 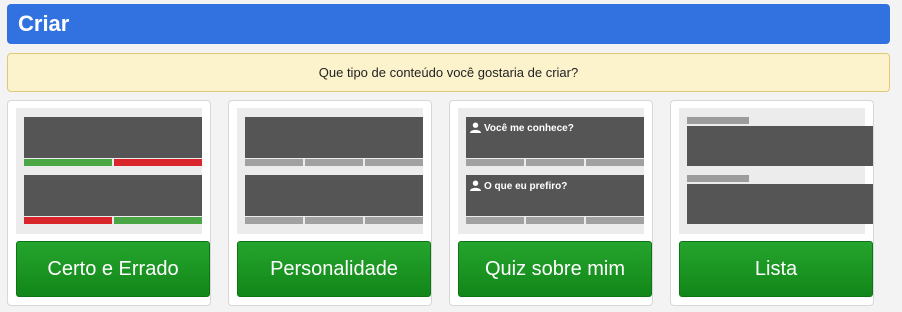 What do you see at coordinates (555, 269) in the screenshot?
I see `create-quiz-about-me-button: Quiz sobre mim` at bounding box center [555, 269].